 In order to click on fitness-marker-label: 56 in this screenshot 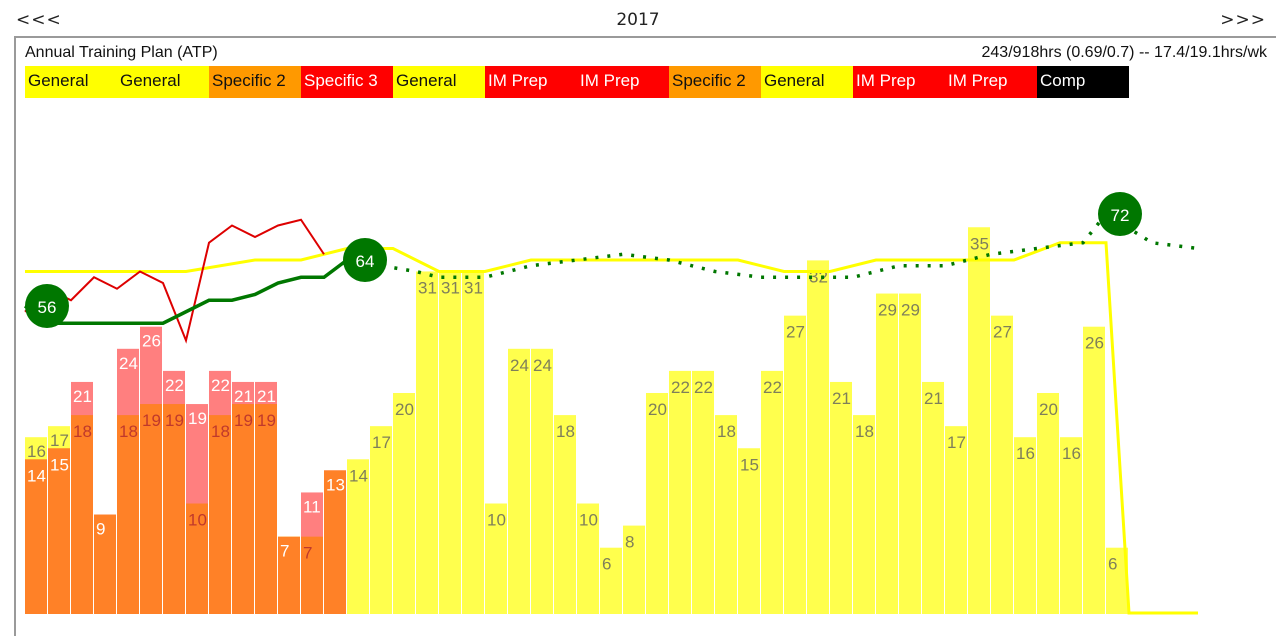, I will do `click(47, 307)`.